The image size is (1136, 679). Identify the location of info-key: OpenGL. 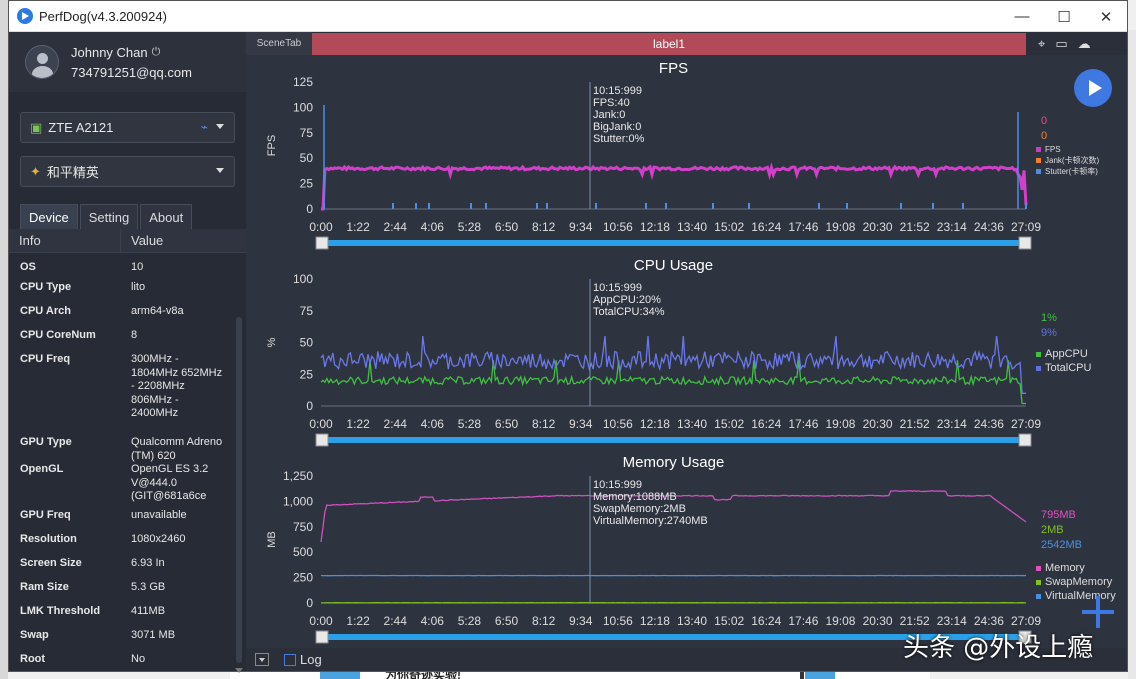
(42, 469).